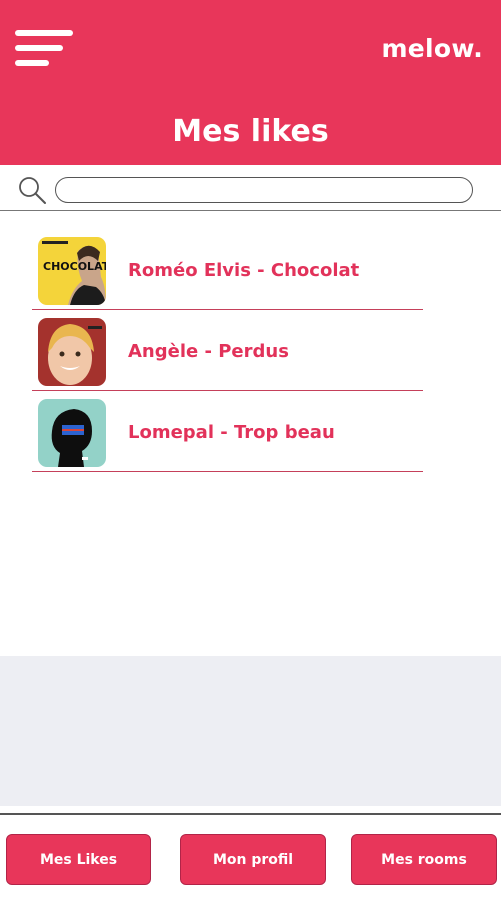 Image resolution: width=501 pixels, height=900 pixels. I want to click on list-item: Lomepal - Trop beau, so click(227, 431).